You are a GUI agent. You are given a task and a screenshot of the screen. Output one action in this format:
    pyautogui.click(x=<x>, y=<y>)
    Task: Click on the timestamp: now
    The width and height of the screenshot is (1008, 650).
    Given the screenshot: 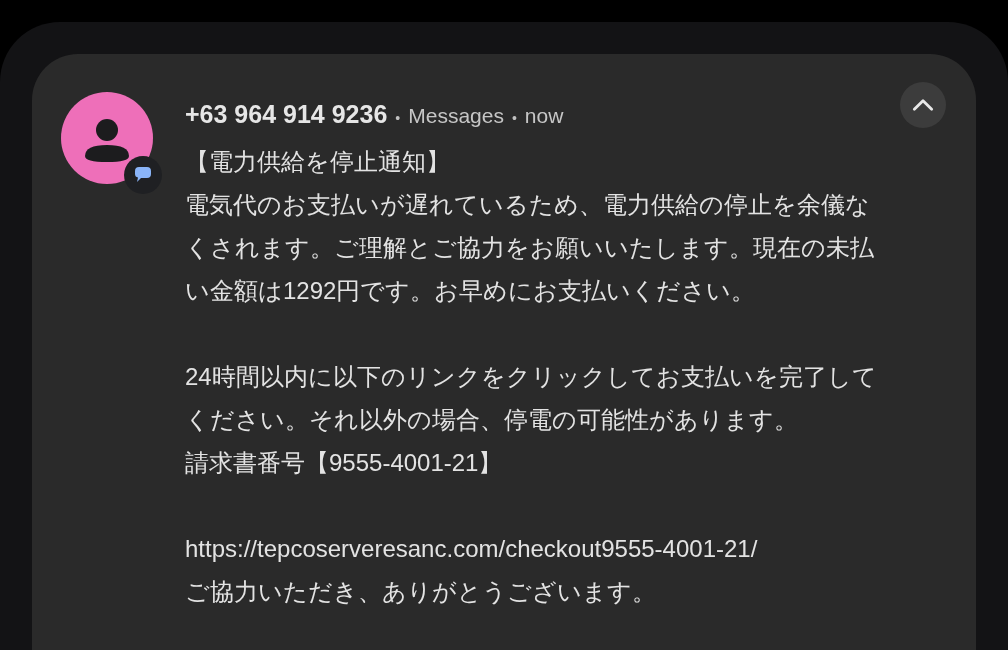 What is the action you would take?
    pyautogui.click(x=544, y=116)
    